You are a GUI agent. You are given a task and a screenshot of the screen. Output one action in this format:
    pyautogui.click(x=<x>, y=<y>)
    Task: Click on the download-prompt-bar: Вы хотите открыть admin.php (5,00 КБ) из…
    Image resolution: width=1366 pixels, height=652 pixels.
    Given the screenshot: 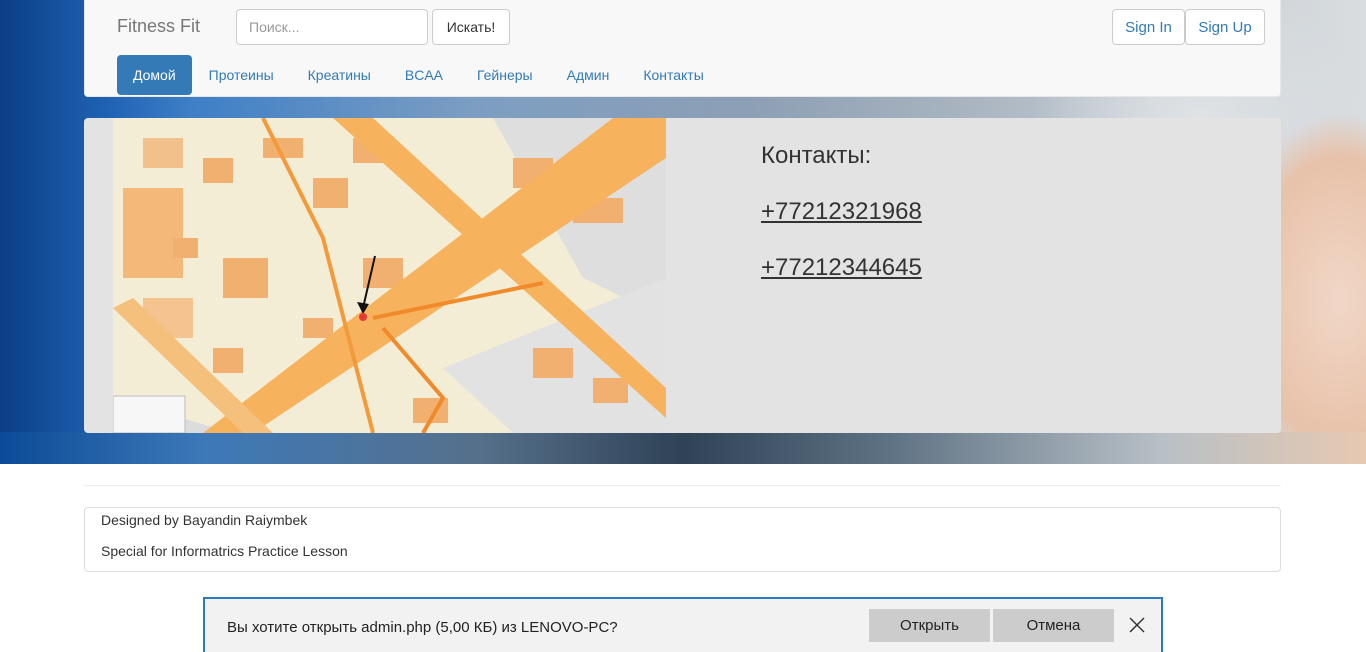 What is the action you would take?
    pyautogui.click(x=683, y=624)
    